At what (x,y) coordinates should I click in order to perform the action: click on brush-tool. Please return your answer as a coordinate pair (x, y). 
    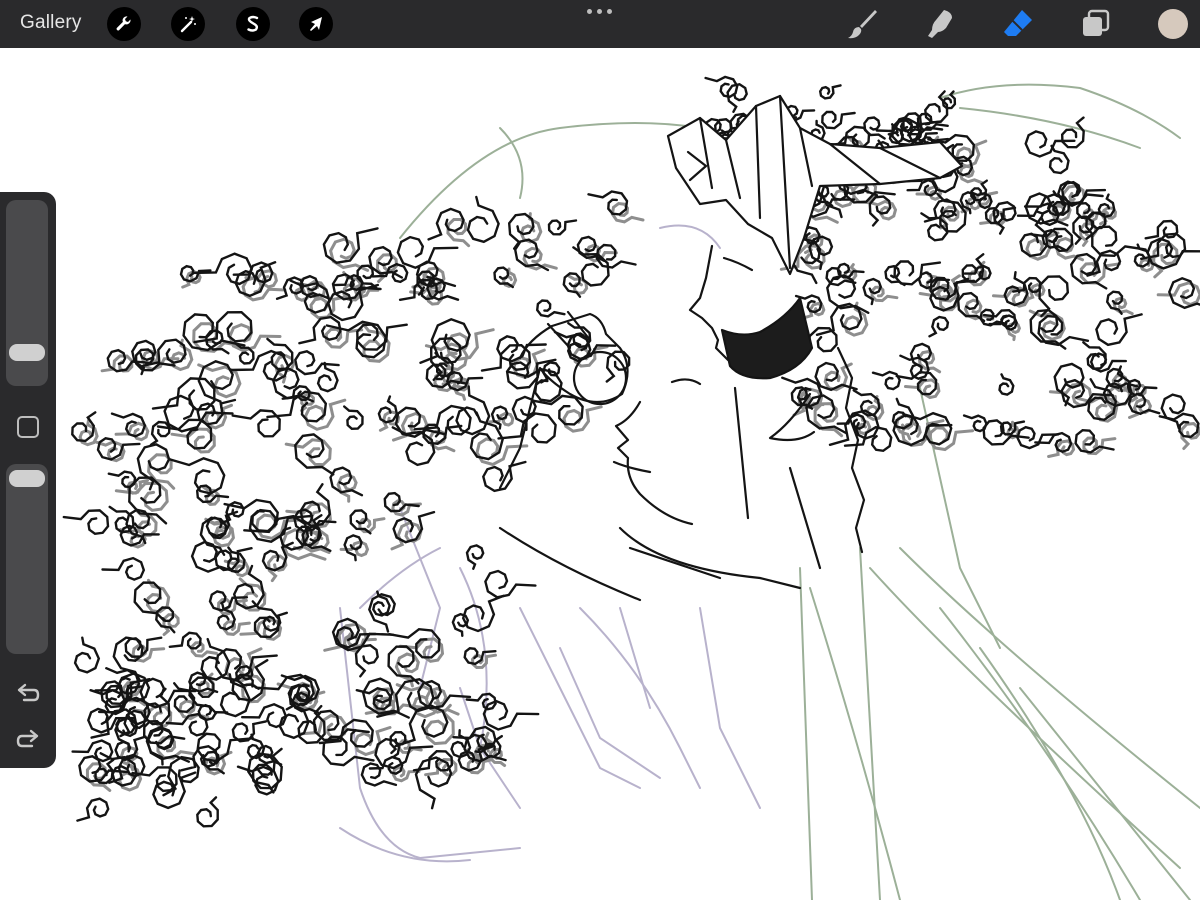
    Looking at the image, I should click on (862, 24).